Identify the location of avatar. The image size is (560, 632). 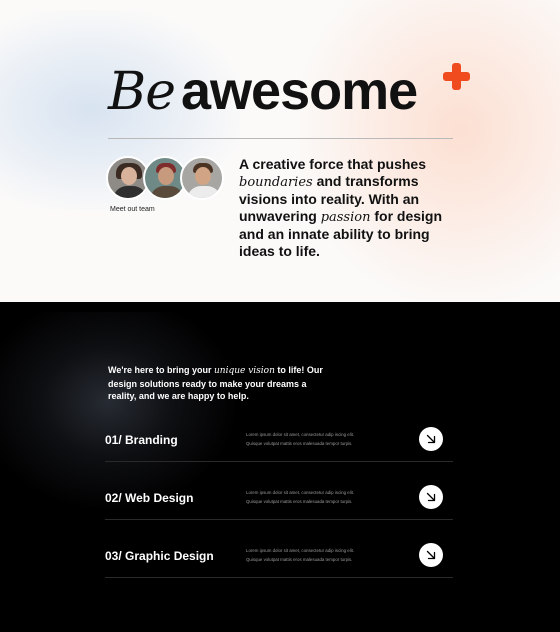
(202, 178).